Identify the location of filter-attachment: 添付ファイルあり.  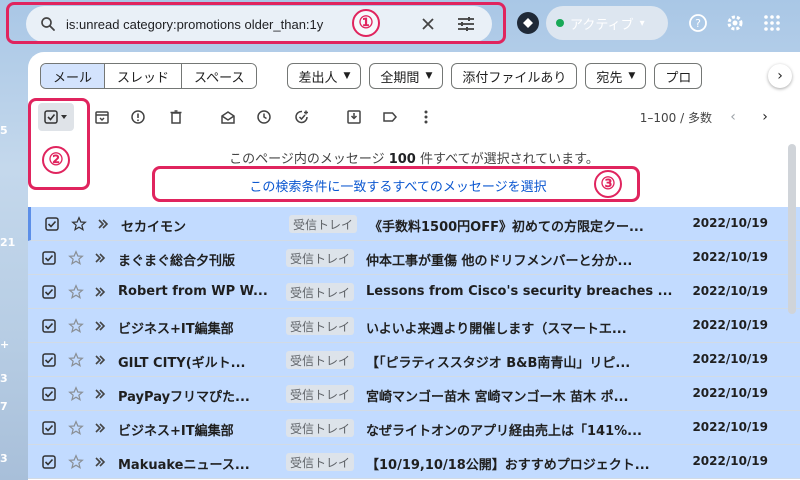
(514, 76).